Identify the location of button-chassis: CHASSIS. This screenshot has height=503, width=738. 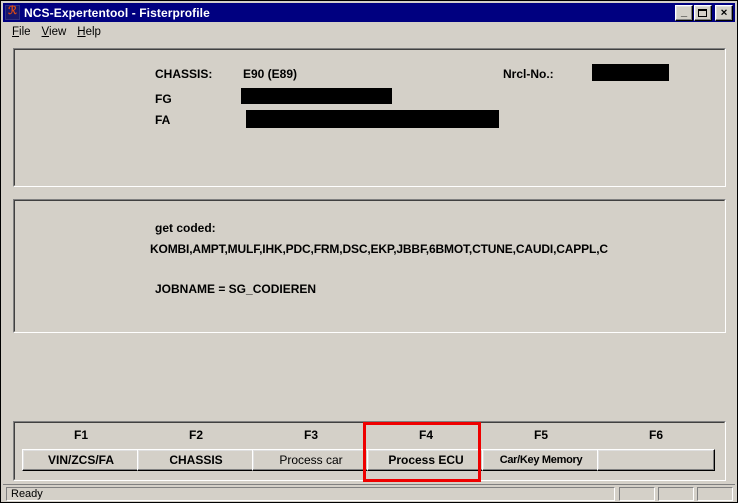
(196, 460).